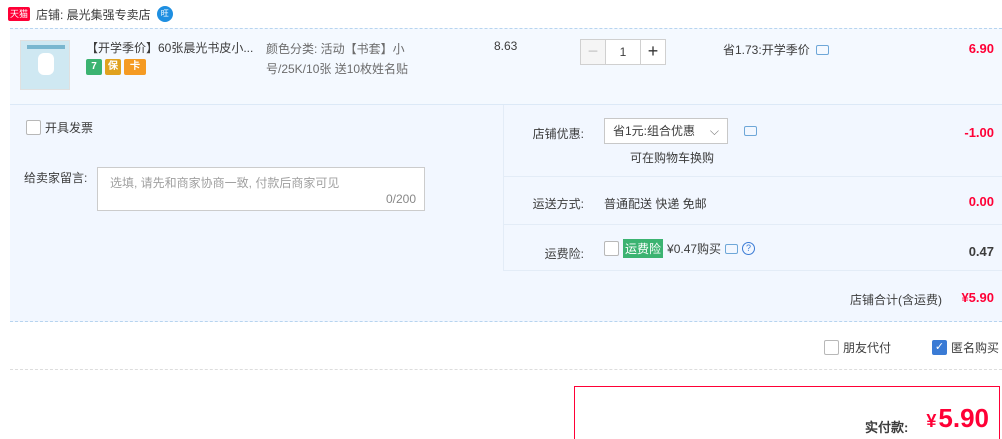  What do you see at coordinates (939, 347) in the screenshot?
I see `anonymous-checkbox: ✓` at bounding box center [939, 347].